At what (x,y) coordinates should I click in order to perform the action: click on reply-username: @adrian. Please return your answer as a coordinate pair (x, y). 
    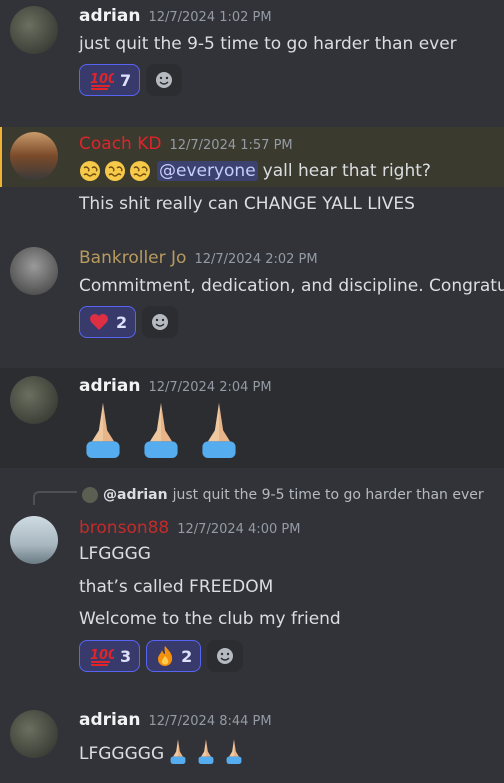
    Looking at the image, I should click on (135, 495).